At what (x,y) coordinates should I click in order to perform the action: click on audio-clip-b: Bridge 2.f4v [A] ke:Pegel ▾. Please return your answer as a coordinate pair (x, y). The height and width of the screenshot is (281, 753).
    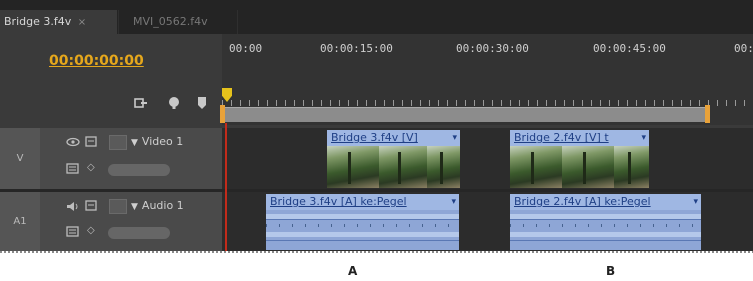
    Looking at the image, I should click on (605, 222).